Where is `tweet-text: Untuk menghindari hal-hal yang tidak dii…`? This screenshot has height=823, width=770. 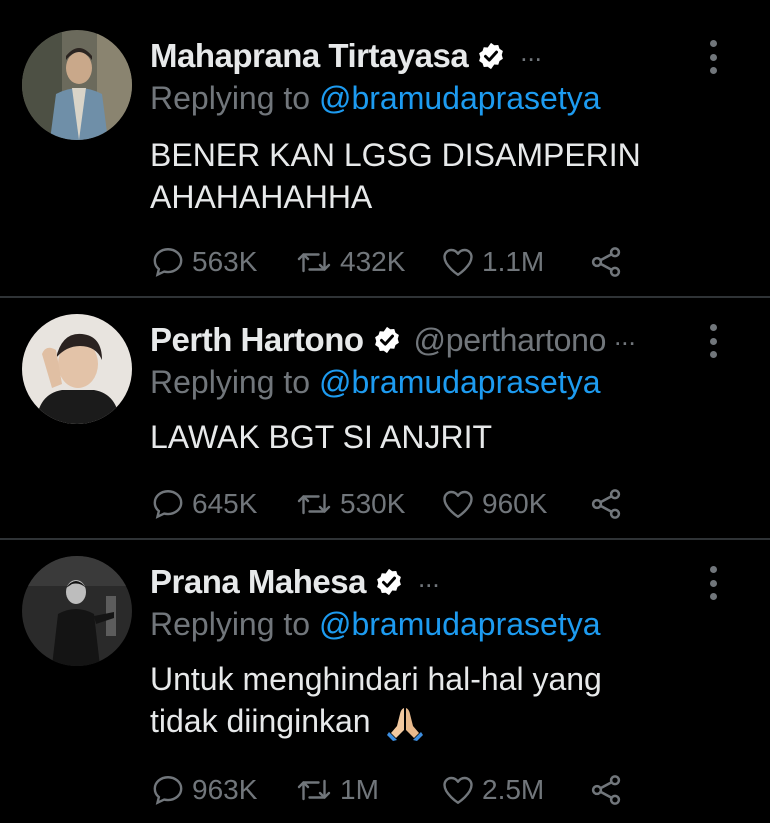
tweet-text: Untuk menghindari hal-hal yang tidak dii… is located at coordinates (430, 700).